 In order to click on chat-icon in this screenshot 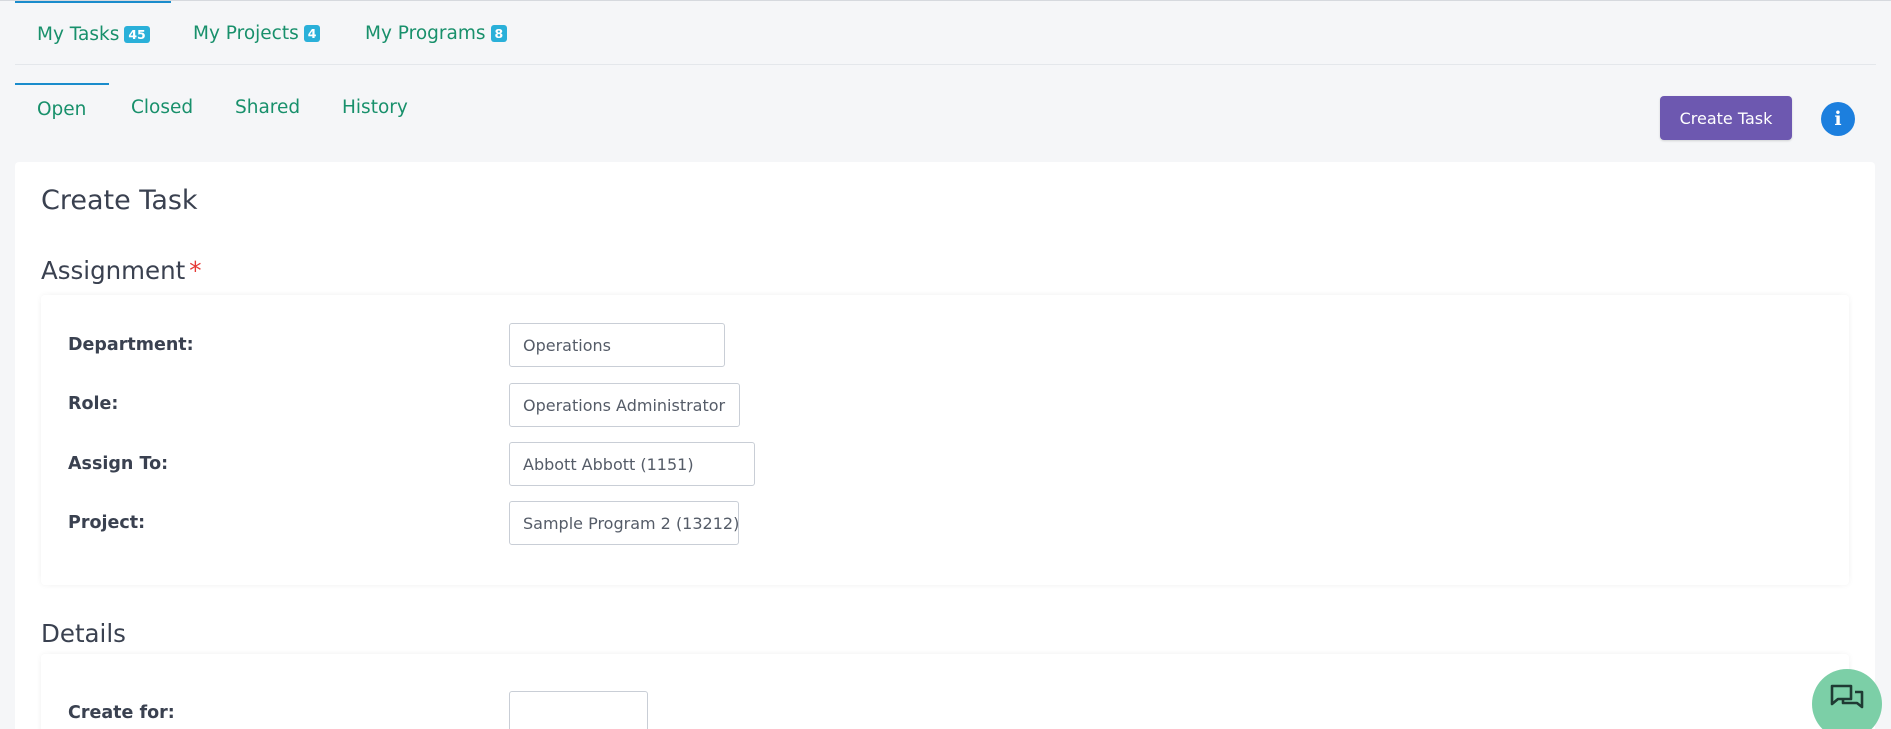, I will do `click(1847, 696)`.